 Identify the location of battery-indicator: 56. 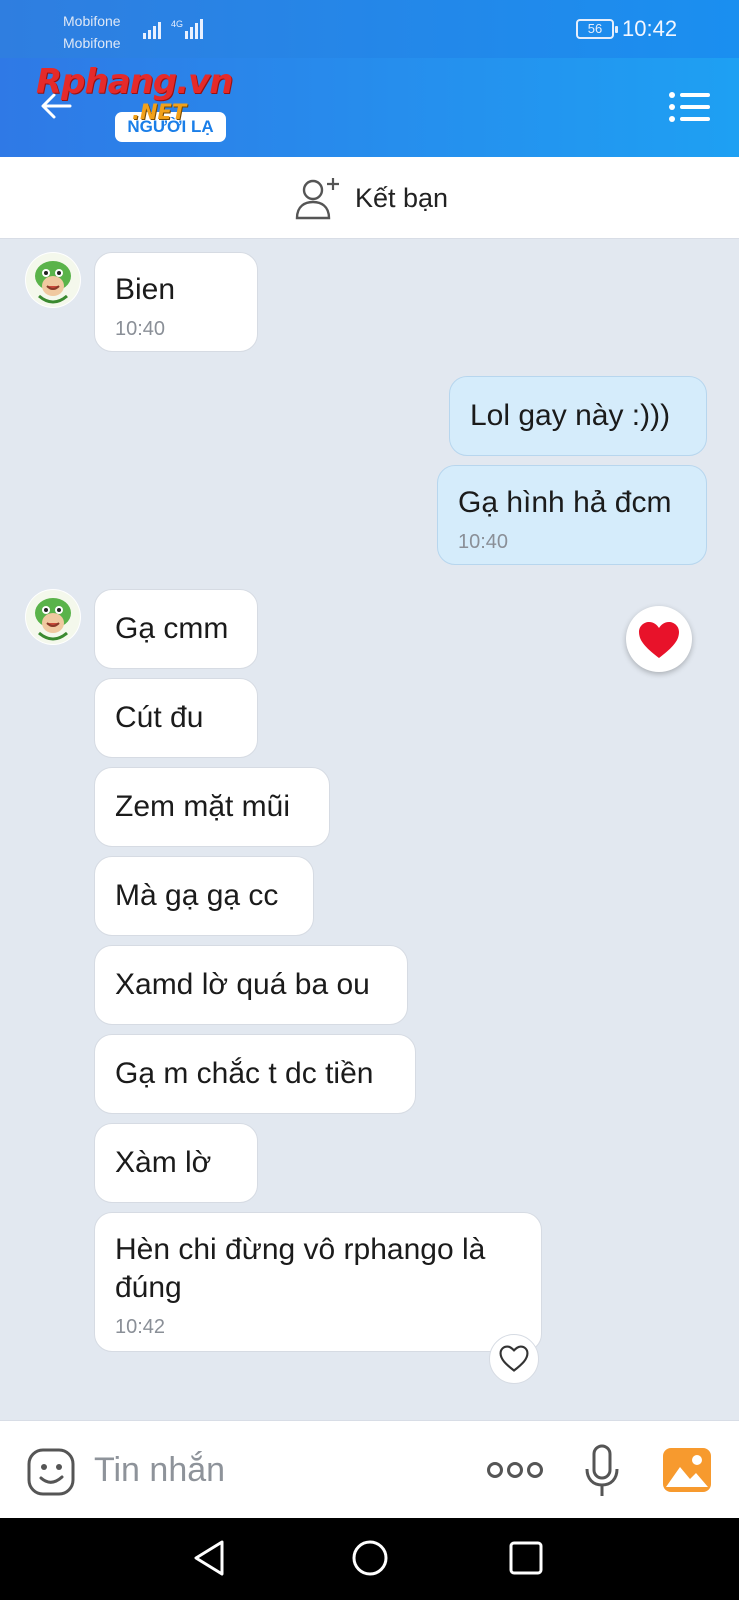
(597, 29).